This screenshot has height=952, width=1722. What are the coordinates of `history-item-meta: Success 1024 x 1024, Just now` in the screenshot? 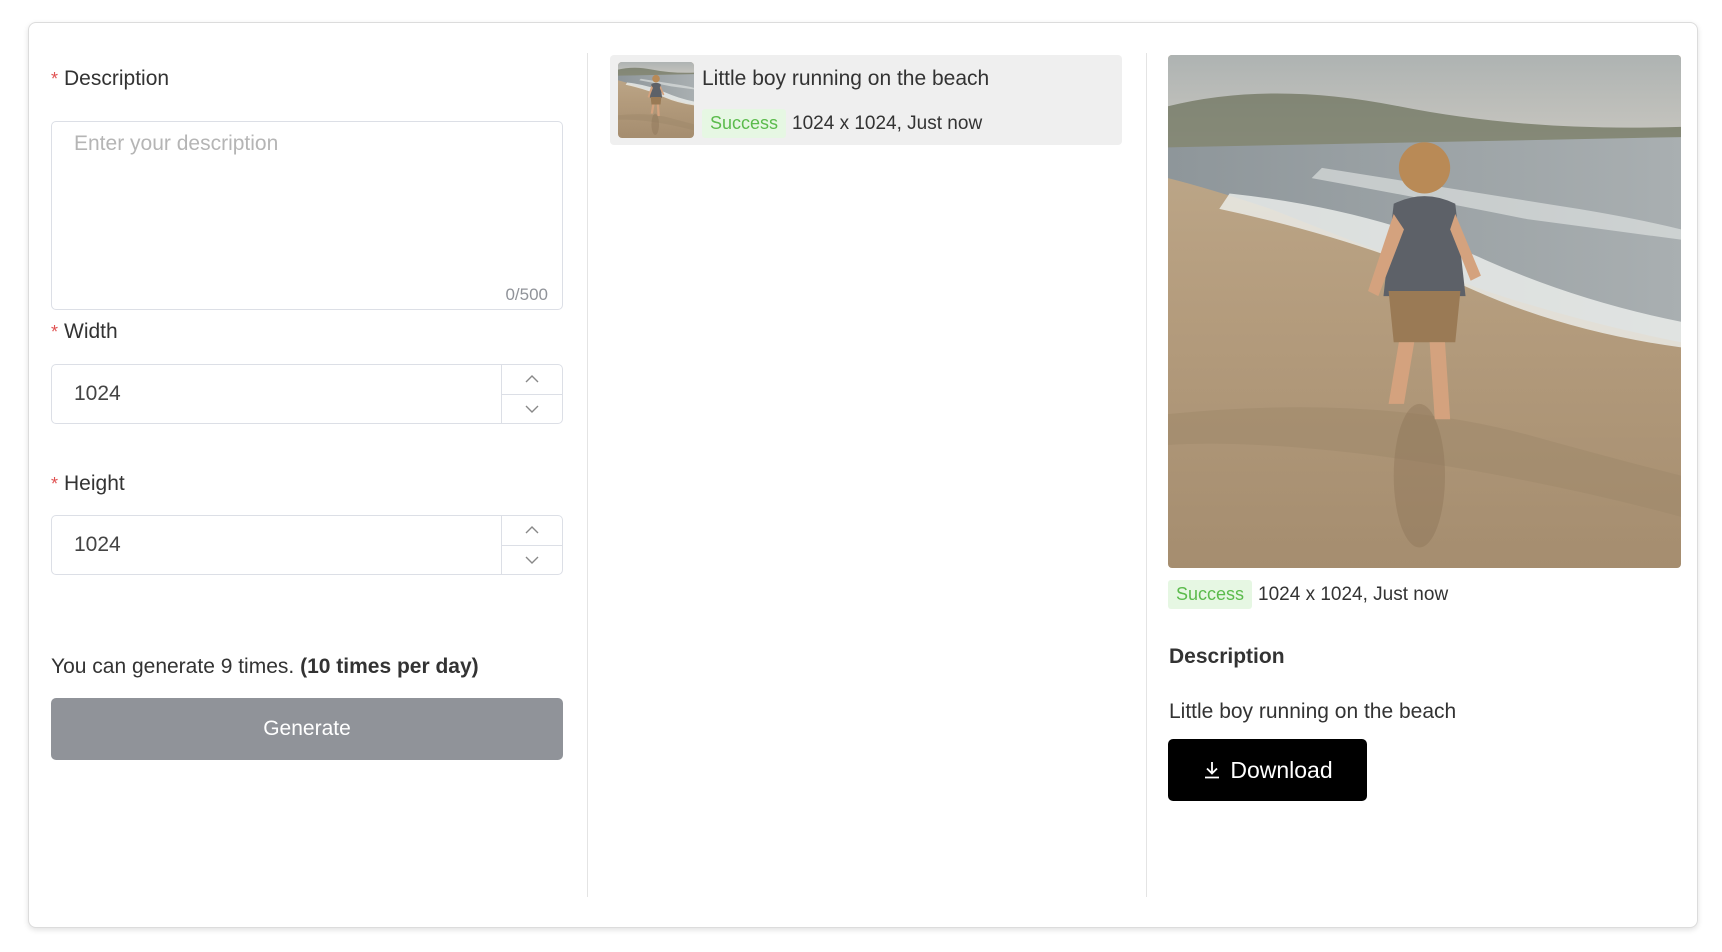 It's located at (842, 123).